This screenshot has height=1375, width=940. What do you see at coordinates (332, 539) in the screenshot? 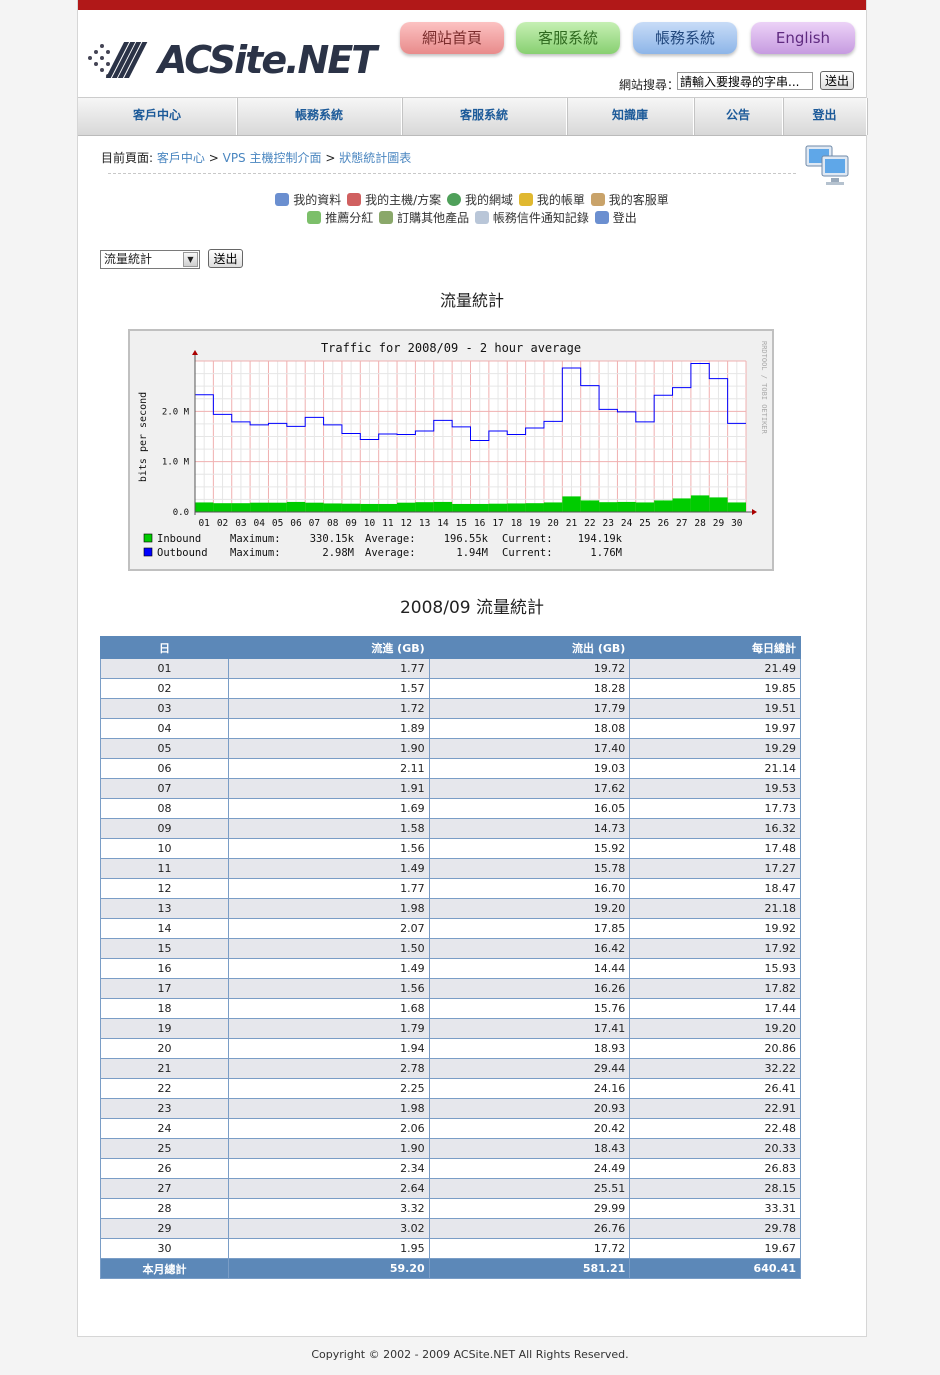
I see `legend-max-value: 330.15k` at bounding box center [332, 539].